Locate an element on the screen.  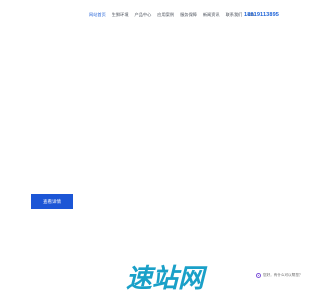
main-nav: 网站首页 生鲜环境 产品中心 应用案例 服务保障 新闻资讯 联系我们 CN is located at coordinates (173, 15).